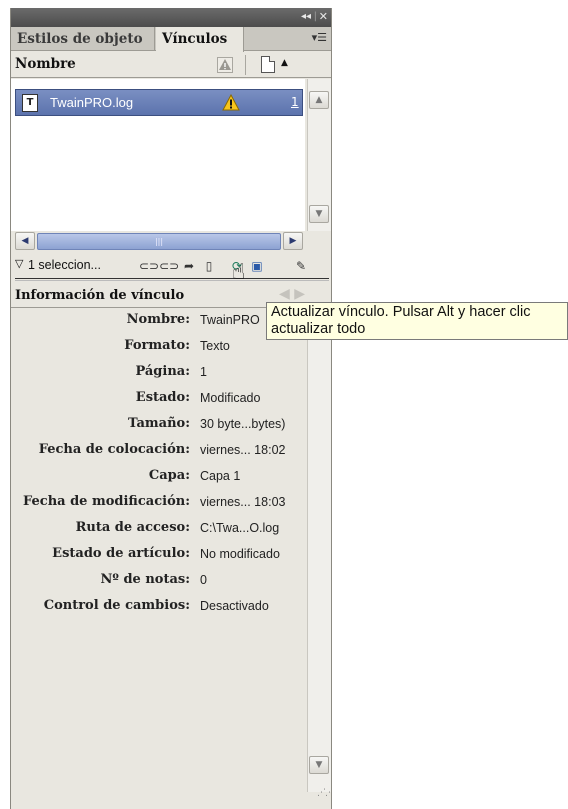 The width and height of the screenshot is (568, 809). What do you see at coordinates (132, 527) in the screenshot?
I see `info-label: Ruta de acceso:` at bounding box center [132, 527].